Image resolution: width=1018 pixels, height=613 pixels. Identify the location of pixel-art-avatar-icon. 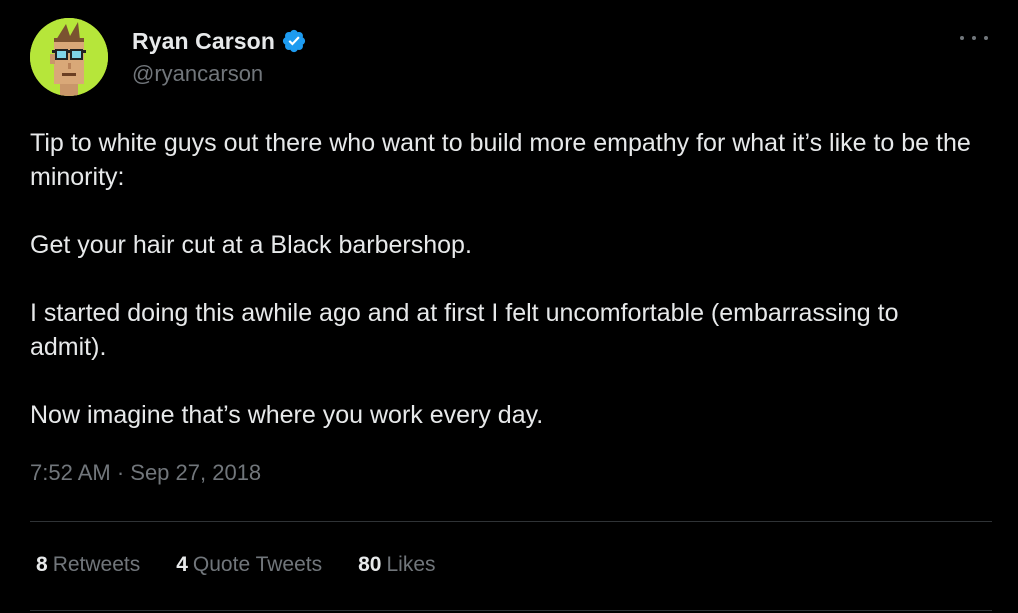
(69, 57).